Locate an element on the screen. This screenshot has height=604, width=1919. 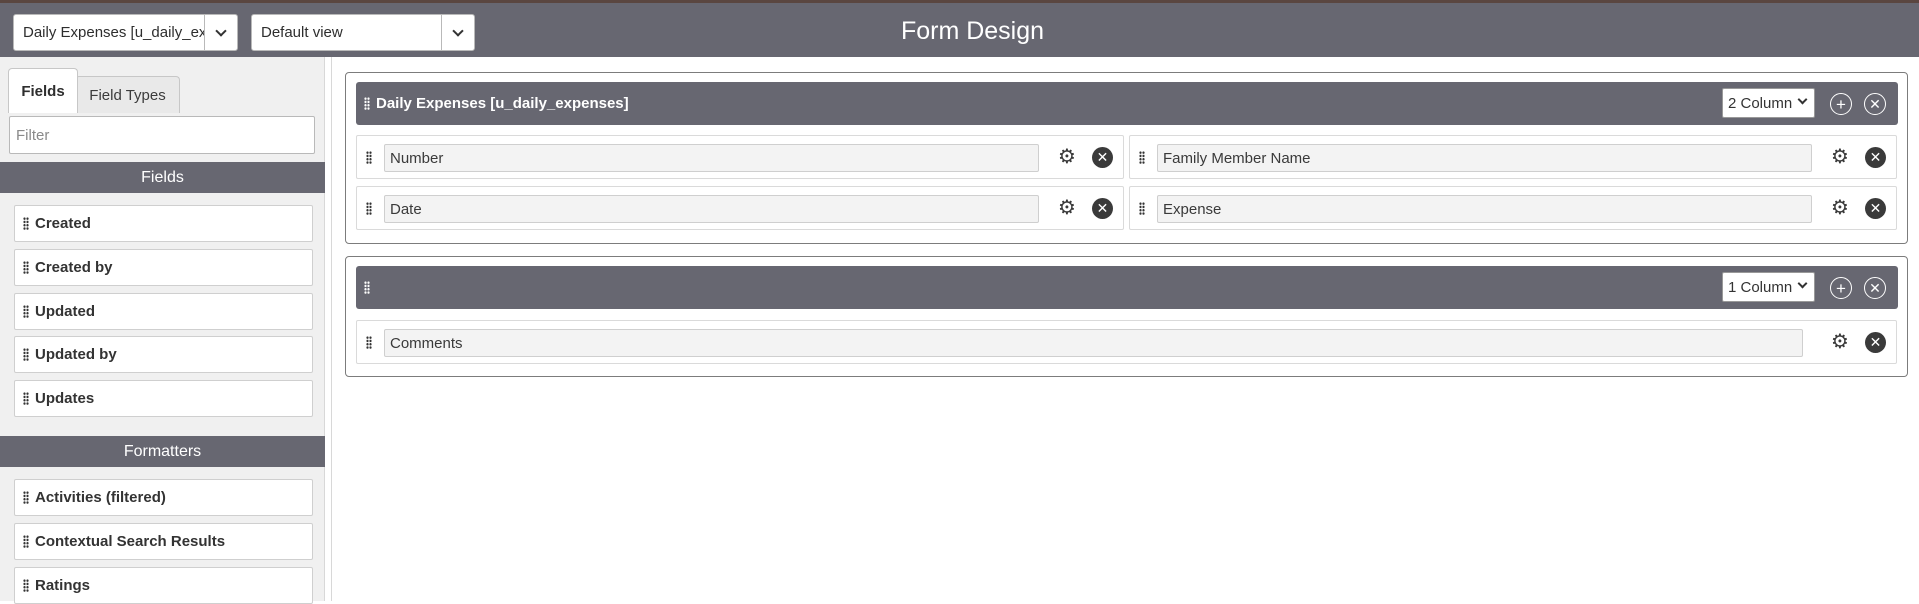
sidebar-field-updated: Updated is located at coordinates (163, 311).